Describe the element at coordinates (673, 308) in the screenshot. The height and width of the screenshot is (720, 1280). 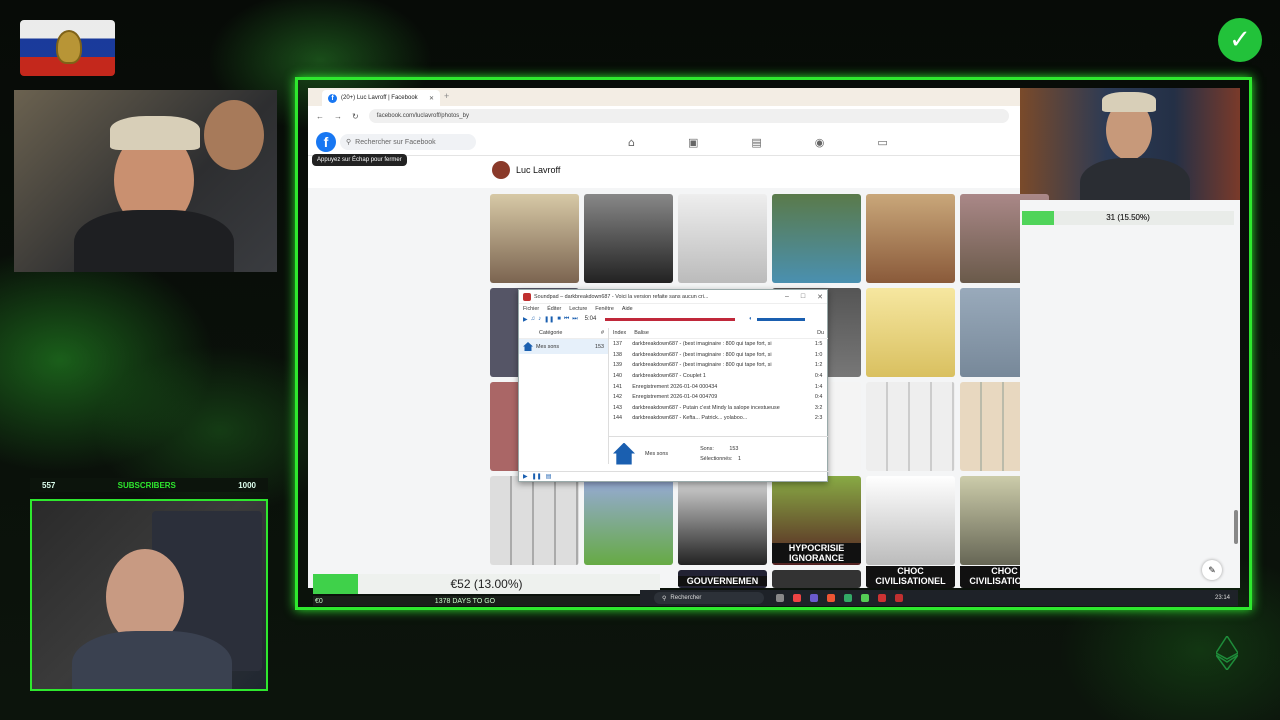
I see `soundpad-menu: Fichier Éditer Lecture Fenêtre Aide` at that location.